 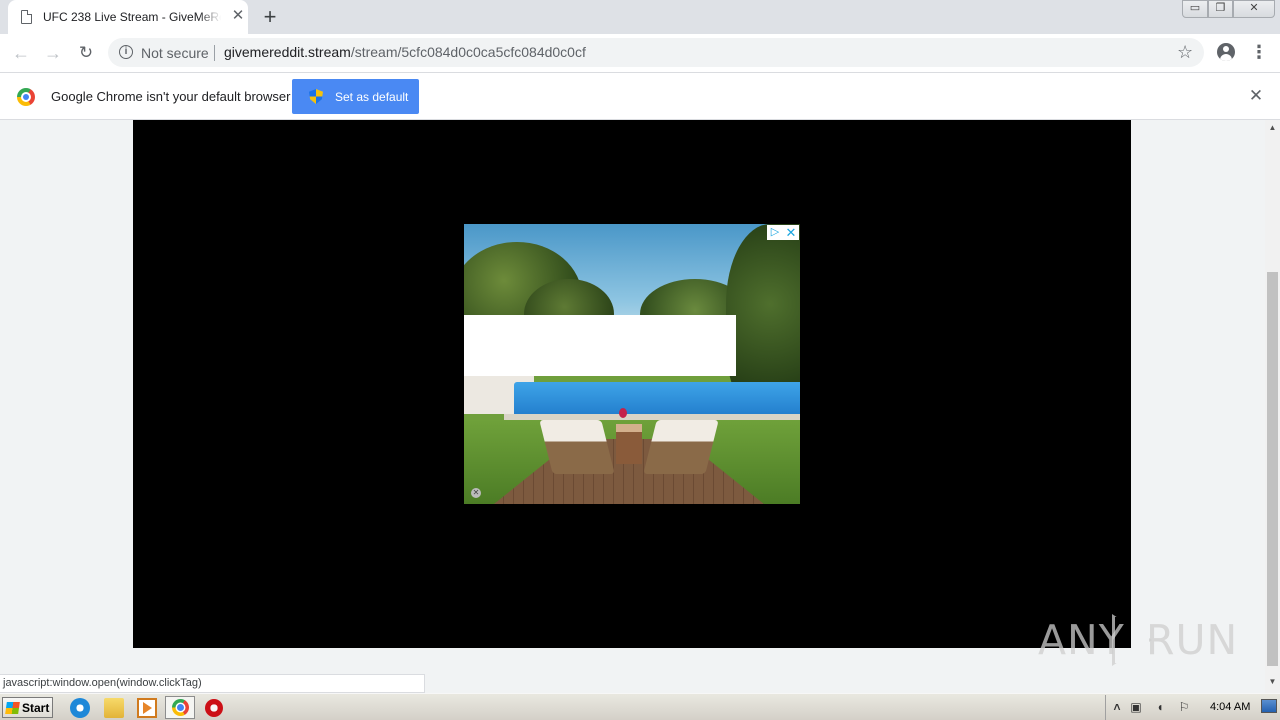 What do you see at coordinates (26, 17) in the screenshot?
I see `page-icon` at bounding box center [26, 17].